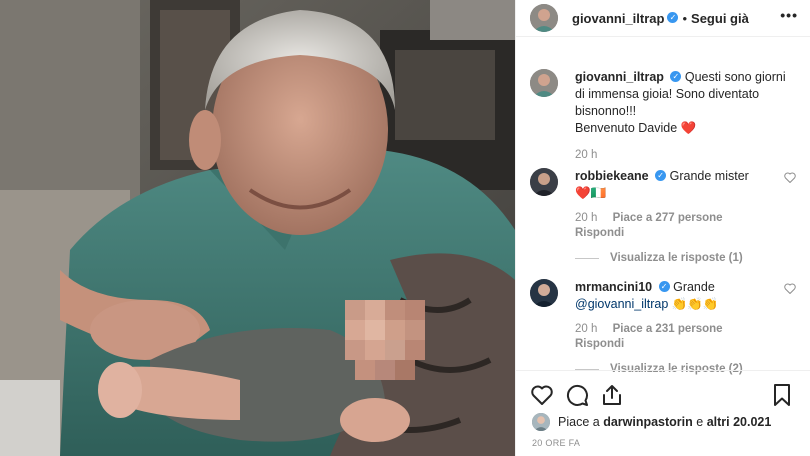  Describe the element at coordinates (668, 329) in the screenshot. I see `comment-likes: Piace a 231 persone` at that location.